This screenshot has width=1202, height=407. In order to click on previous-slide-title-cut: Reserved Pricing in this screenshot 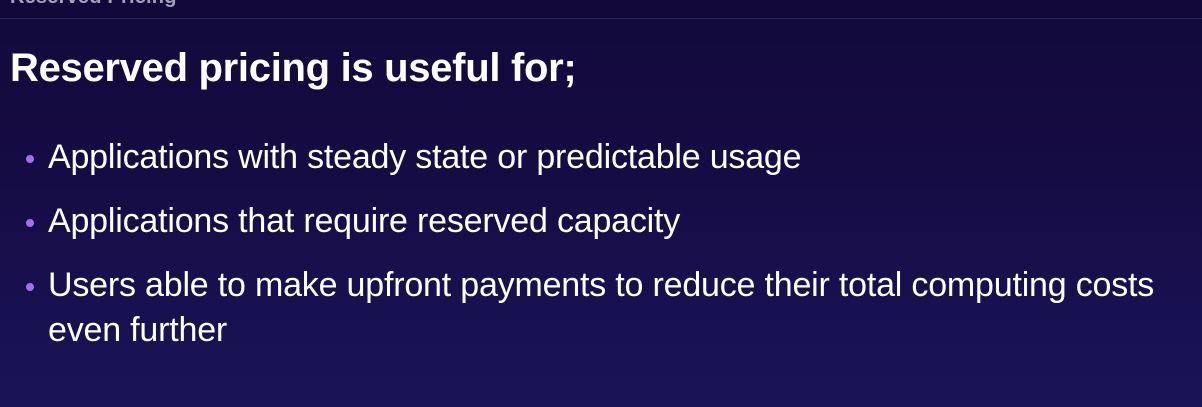, I will do `click(93, 4)`.